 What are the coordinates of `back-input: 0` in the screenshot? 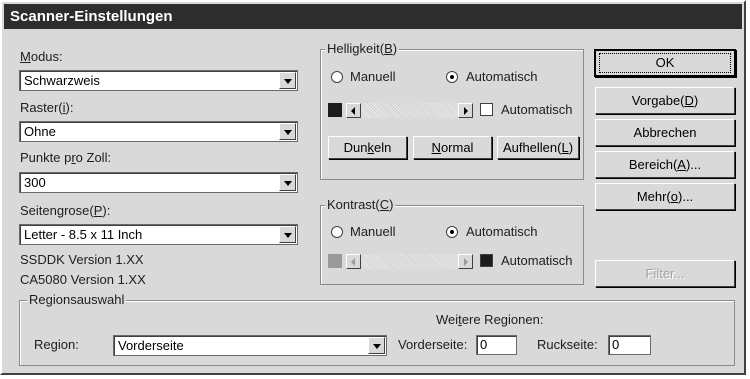 It's located at (629, 345).